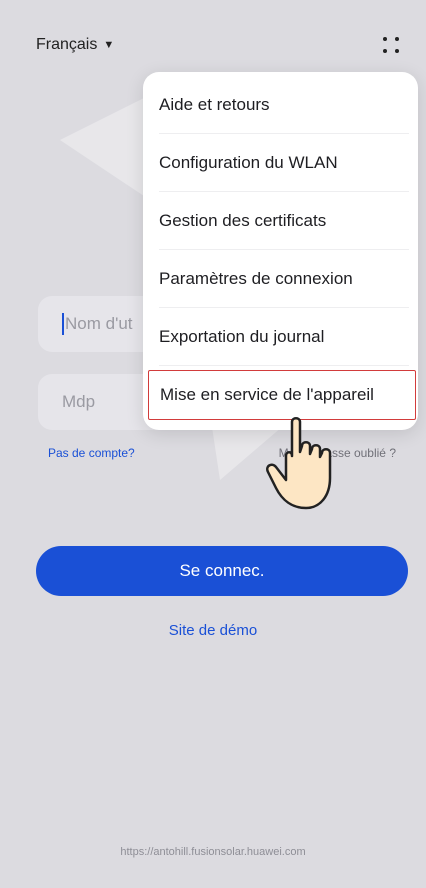 This screenshot has height=888, width=426. What do you see at coordinates (284, 221) in the screenshot?
I see `menu-item-certificates: Gestion des certificats` at bounding box center [284, 221].